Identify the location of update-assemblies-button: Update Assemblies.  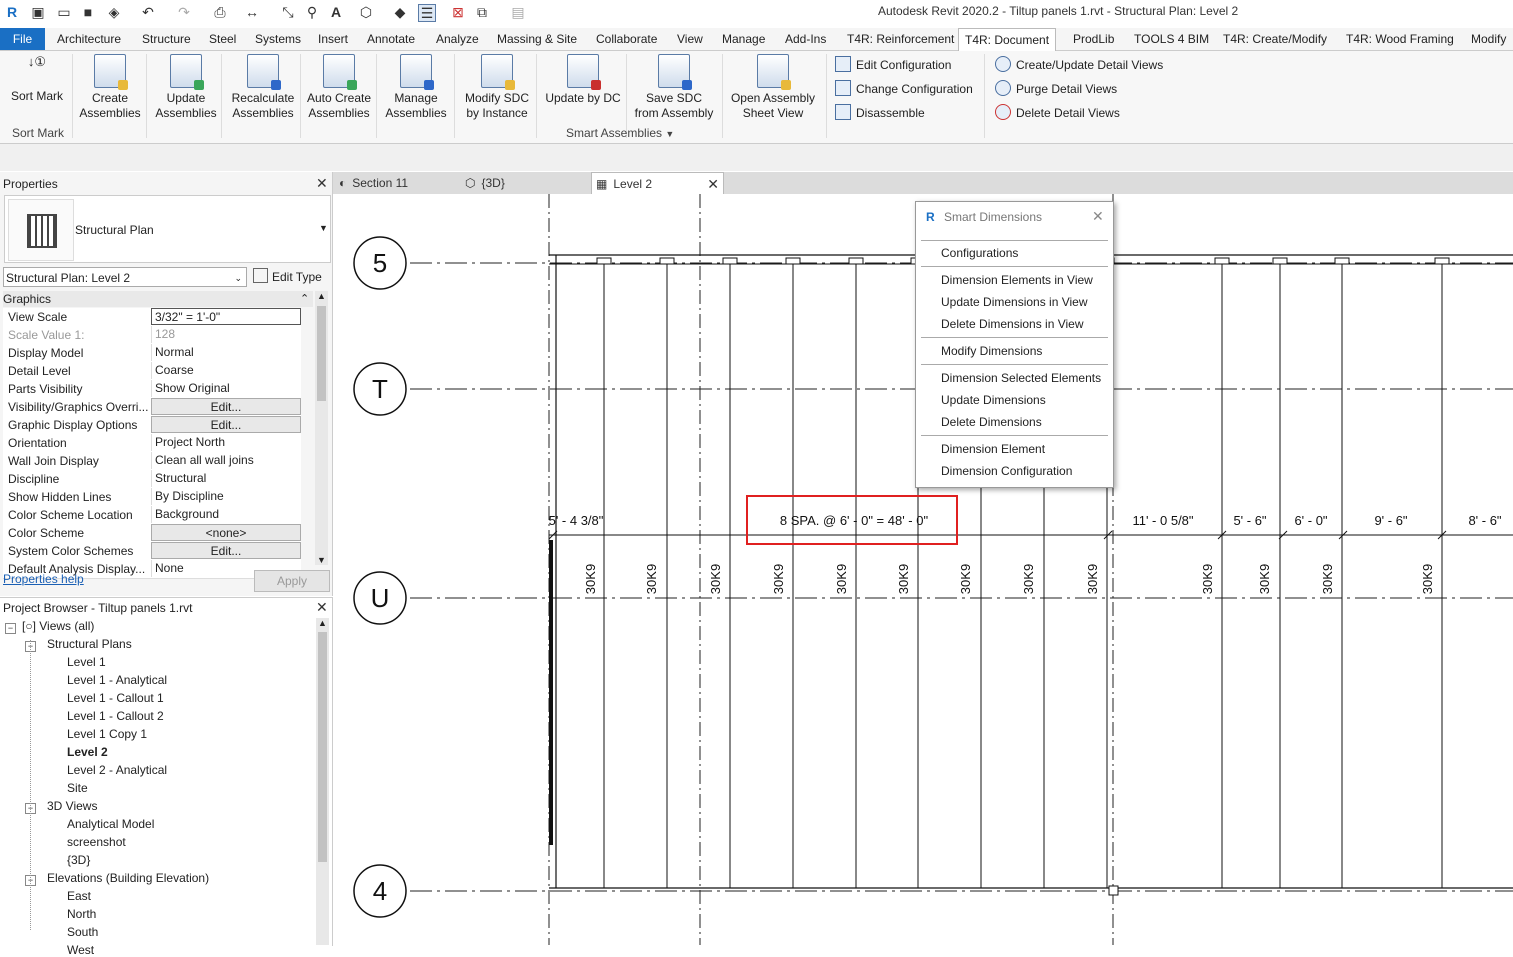
(186, 87).